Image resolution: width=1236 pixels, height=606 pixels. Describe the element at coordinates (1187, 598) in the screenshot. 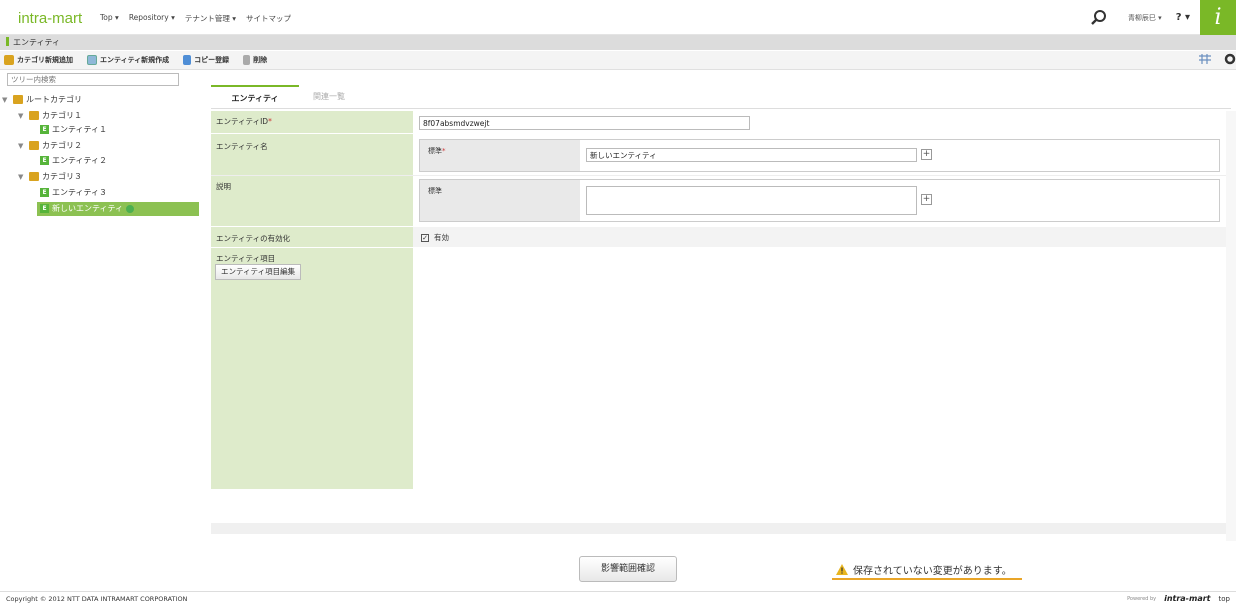

I see `powered-brand-logo: intra-mart` at that location.